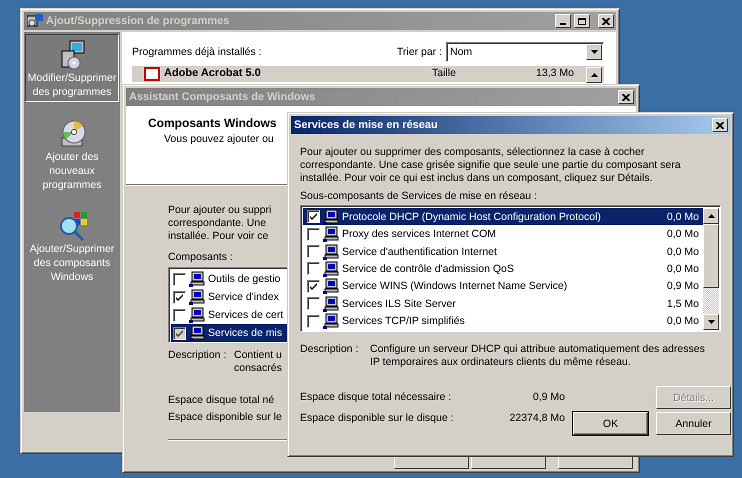 The height and width of the screenshot is (478, 742). I want to click on installed-label: Programmes déjà installés :, so click(197, 52).